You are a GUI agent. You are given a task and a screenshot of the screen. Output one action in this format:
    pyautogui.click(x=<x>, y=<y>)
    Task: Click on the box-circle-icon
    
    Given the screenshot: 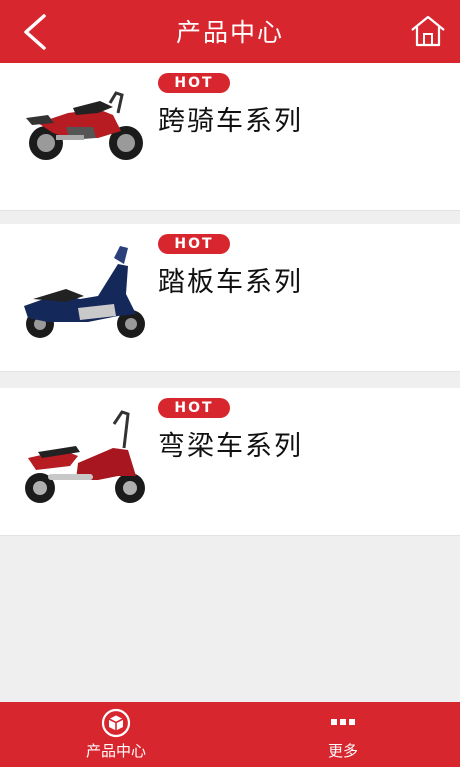 What is the action you would take?
    pyautogui.click(x=116, y=723)
    